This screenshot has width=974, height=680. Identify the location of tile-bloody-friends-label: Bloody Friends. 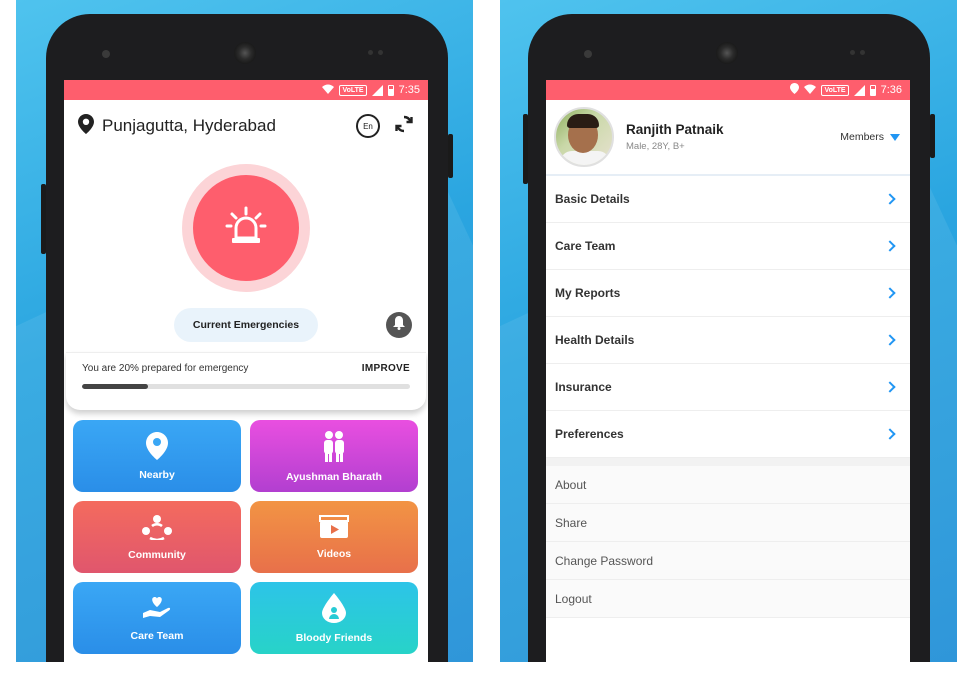
(334, 637).